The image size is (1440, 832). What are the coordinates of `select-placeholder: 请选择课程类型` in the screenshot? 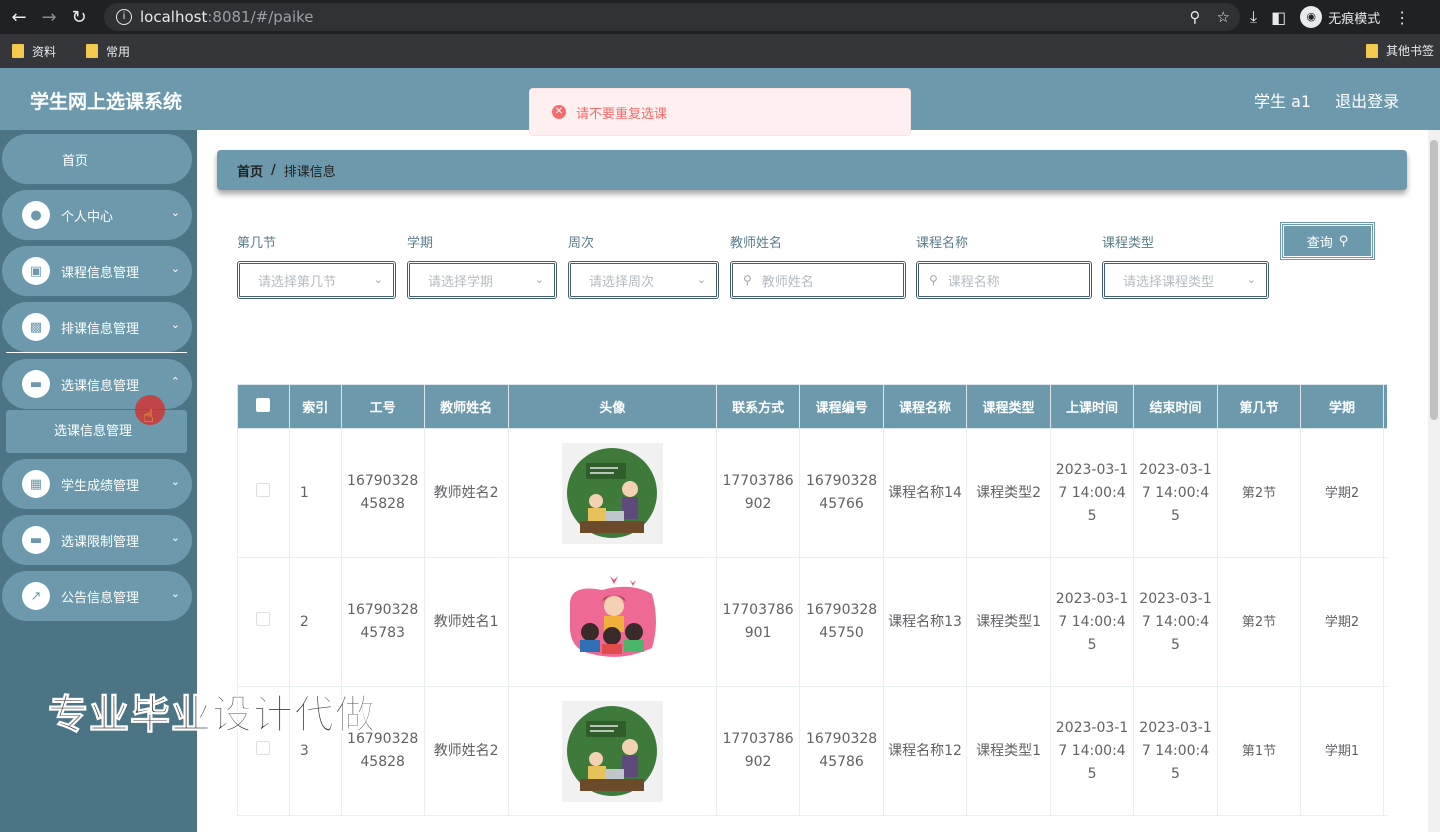 It's located at (1169, 282).